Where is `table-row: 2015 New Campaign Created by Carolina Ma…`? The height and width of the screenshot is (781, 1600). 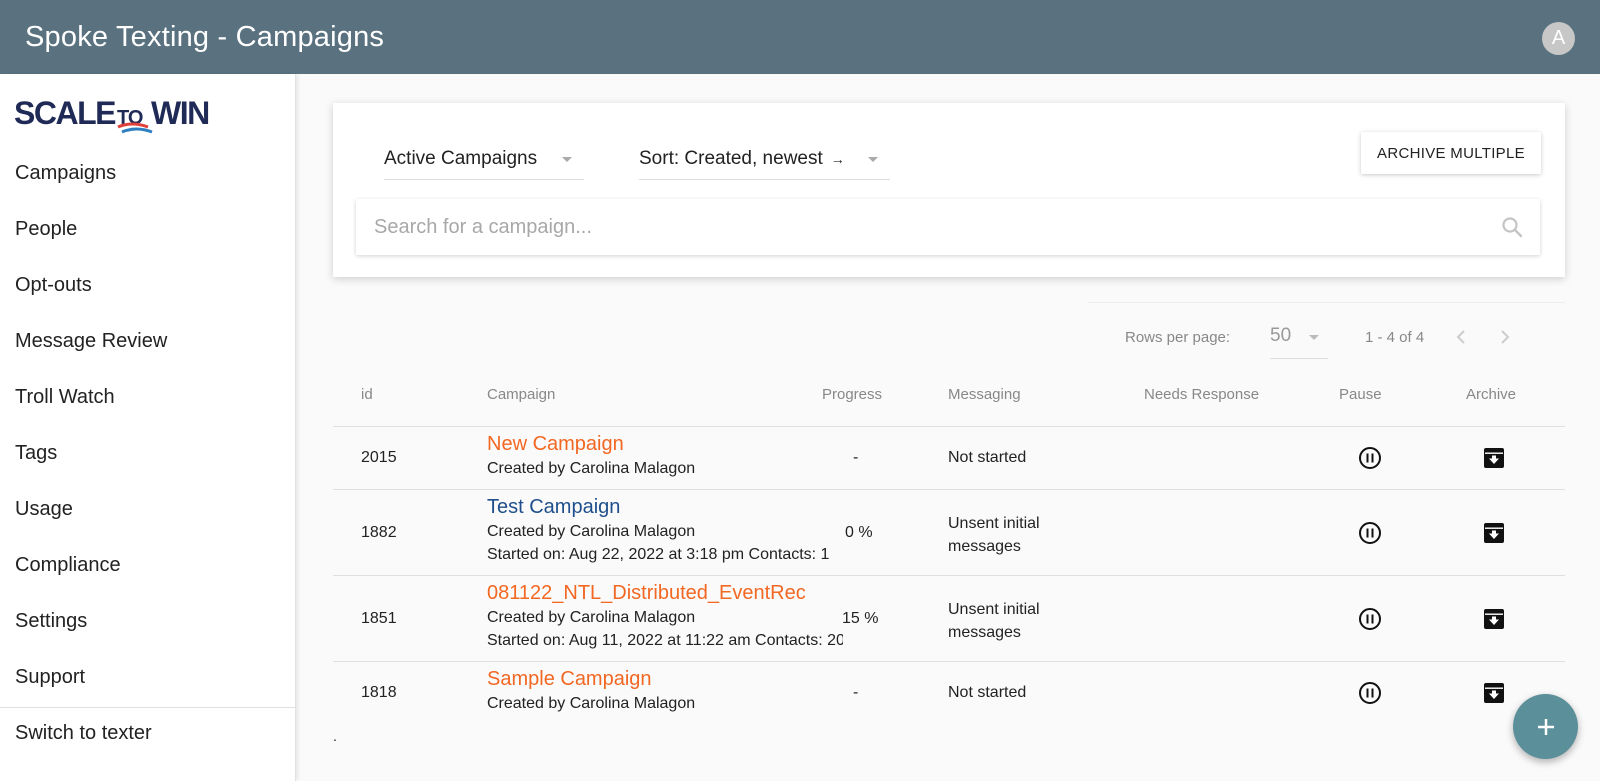 table-row: 2015 New Campaign Created by Carolina Ma… is located at coordinates (949, 458).